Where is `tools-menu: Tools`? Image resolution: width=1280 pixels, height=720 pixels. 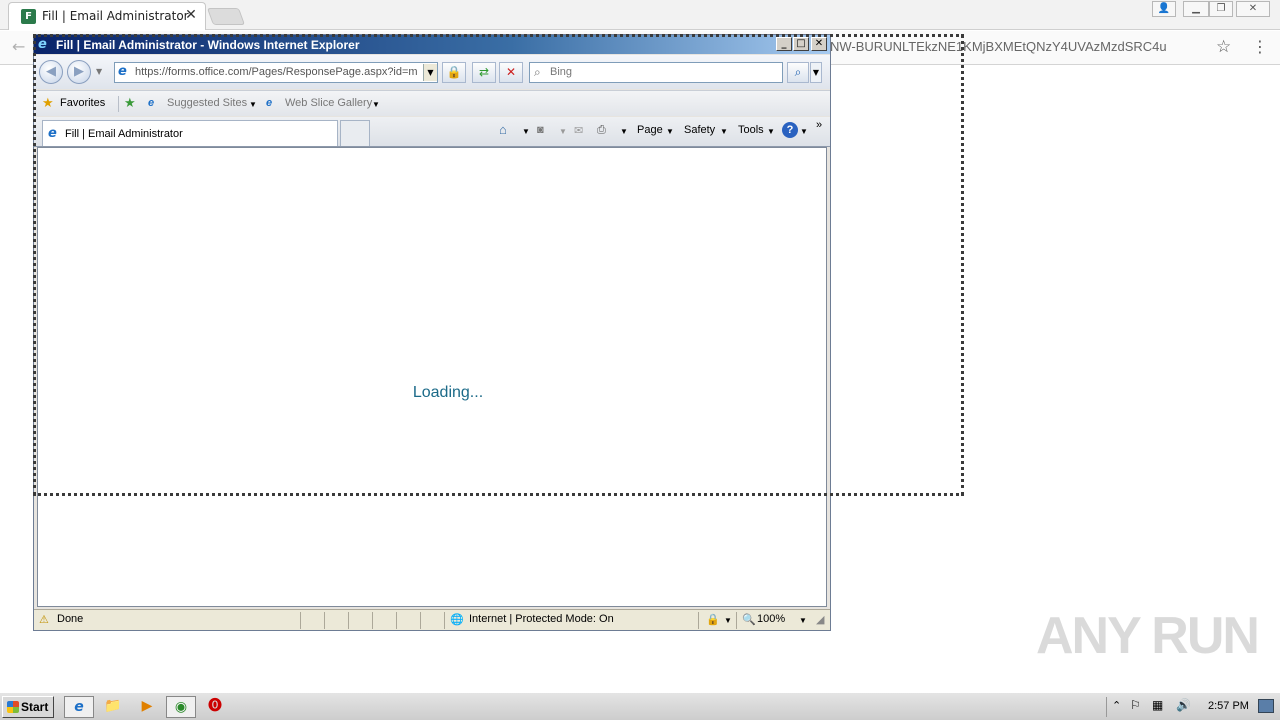 tools-menu: Tools is located at coordinates (751, 130).